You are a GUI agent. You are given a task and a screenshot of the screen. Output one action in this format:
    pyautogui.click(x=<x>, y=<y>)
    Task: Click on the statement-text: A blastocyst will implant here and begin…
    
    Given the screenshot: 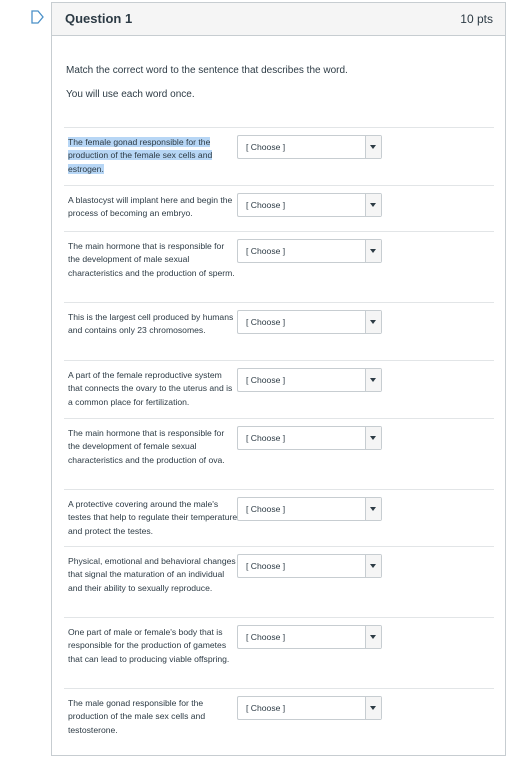 What is the action you would take?
    pyautogui.click(x=150, y=207)
    